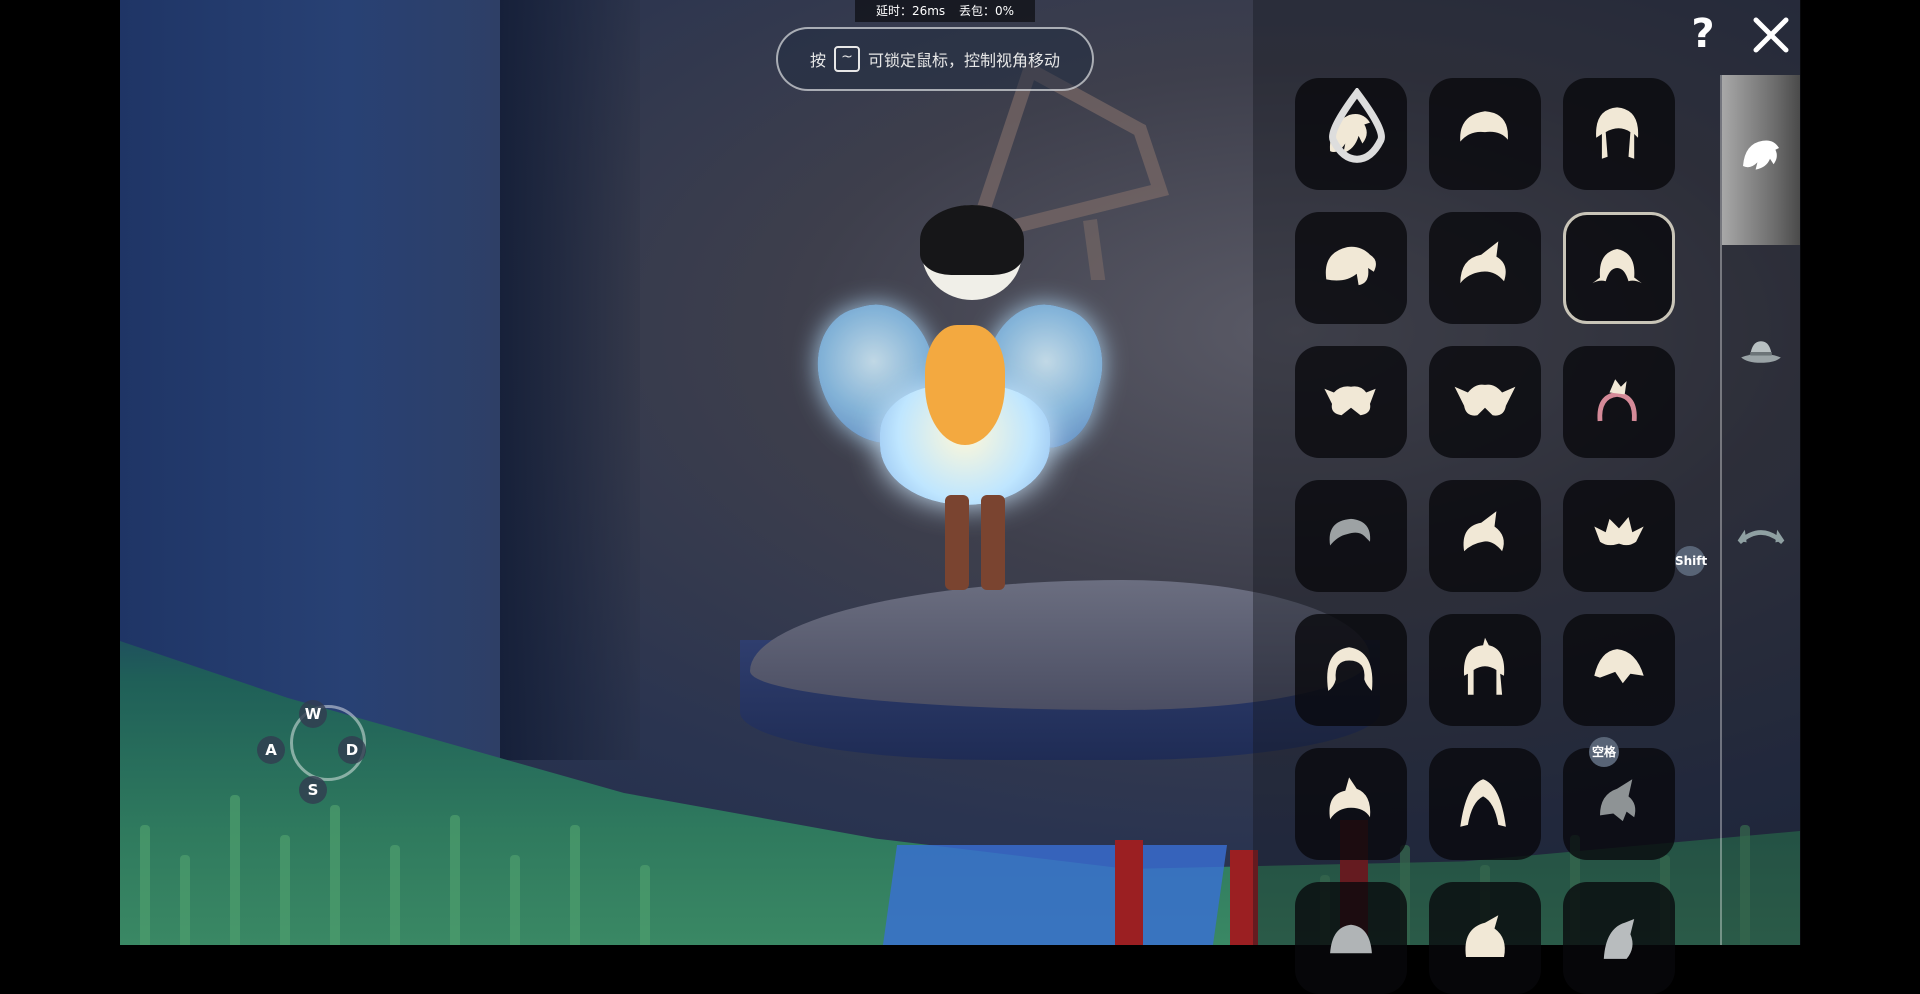 The image size is (1920, 994). What do you see at coordinates (817, 60) in the screenshot?
I see `hint-prefix: 按` at bounding box center [817, 60].